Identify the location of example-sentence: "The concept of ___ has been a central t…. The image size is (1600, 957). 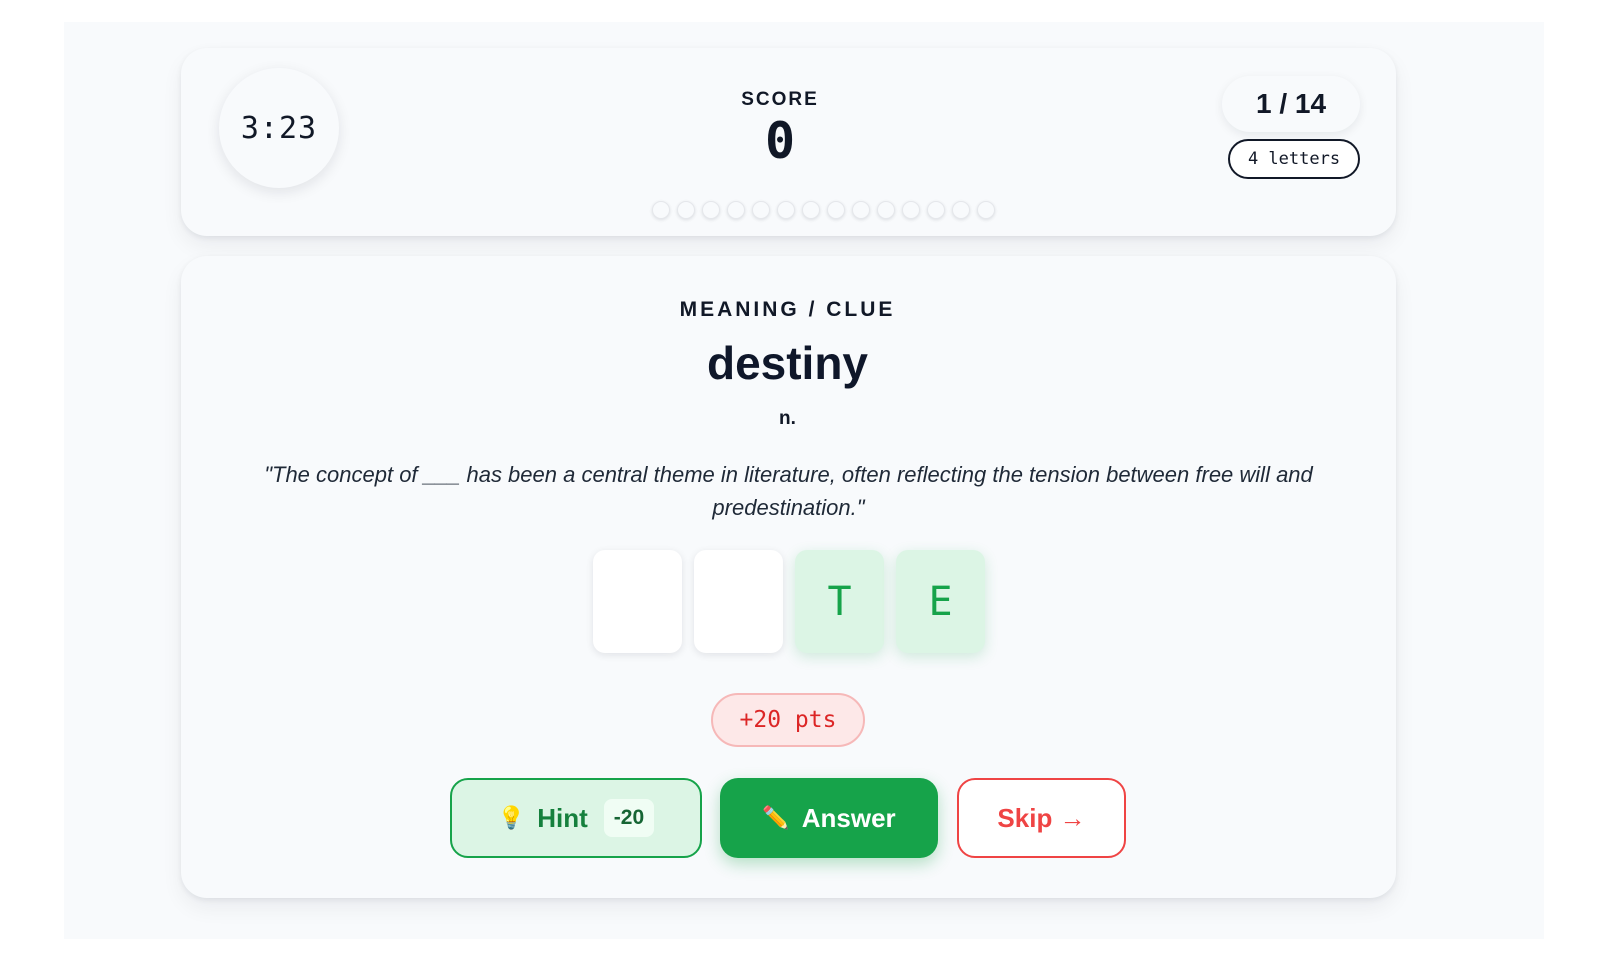
(788, 491).